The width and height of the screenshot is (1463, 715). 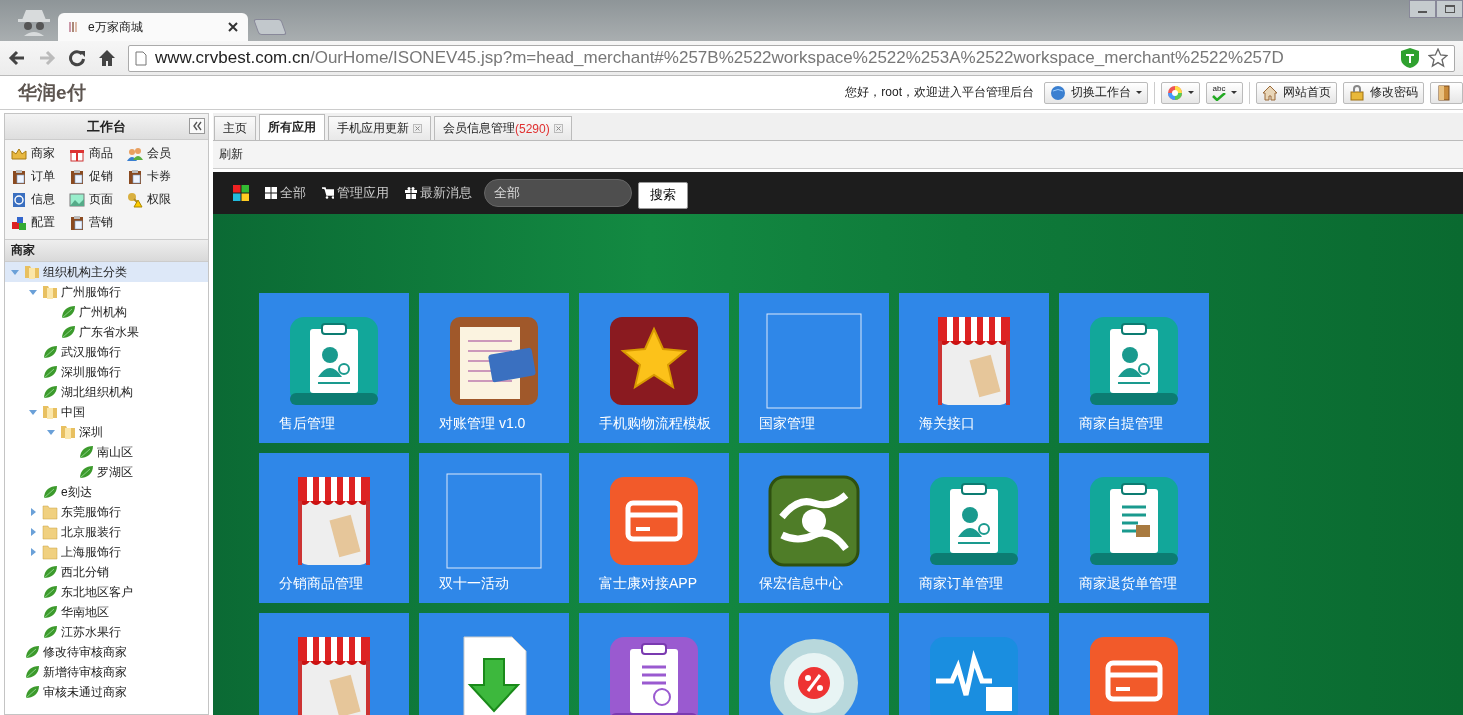 What do you see at coordinates (285, 193) in the screenshot?
I see `menu-item: 全部` at bounding box center [285, 193].